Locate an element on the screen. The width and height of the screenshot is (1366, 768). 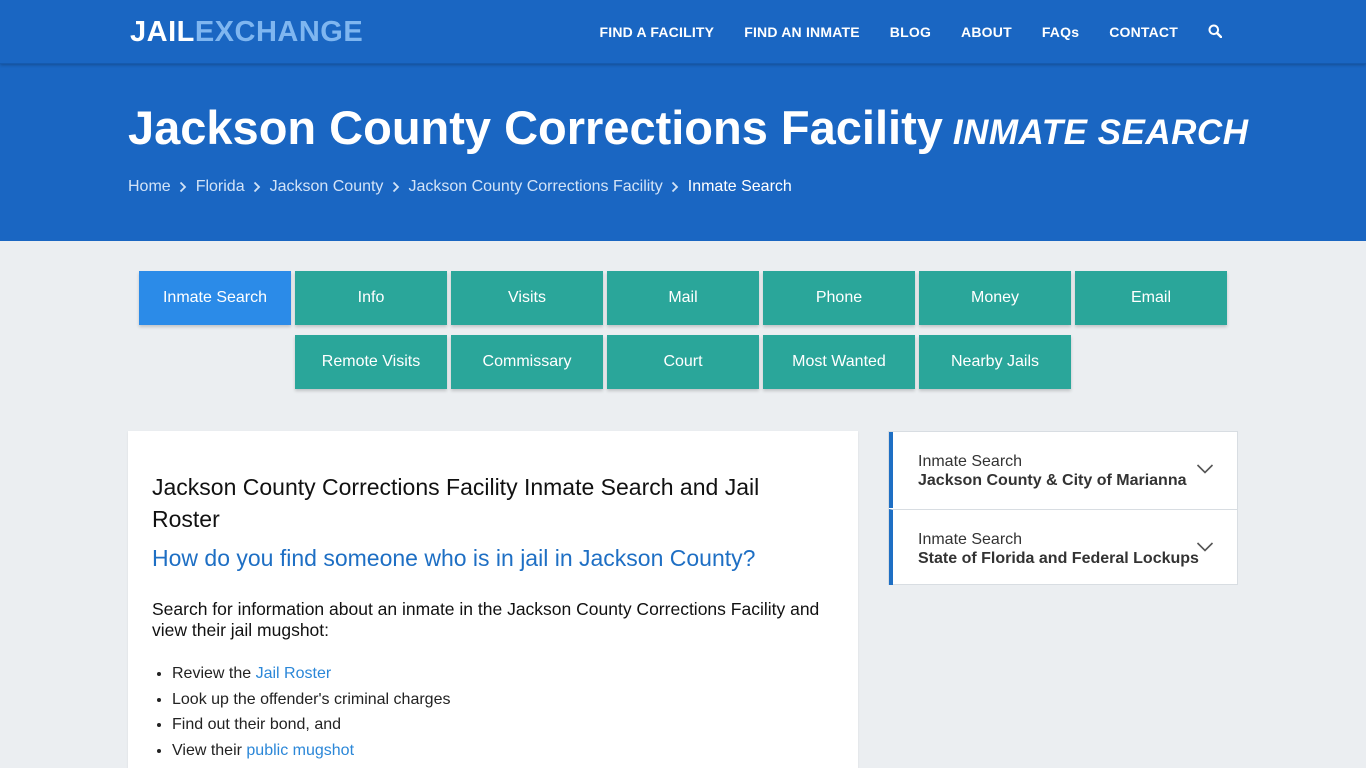
nav-find-facility: FIND A FACILITY is located at coordinates (656, 32).